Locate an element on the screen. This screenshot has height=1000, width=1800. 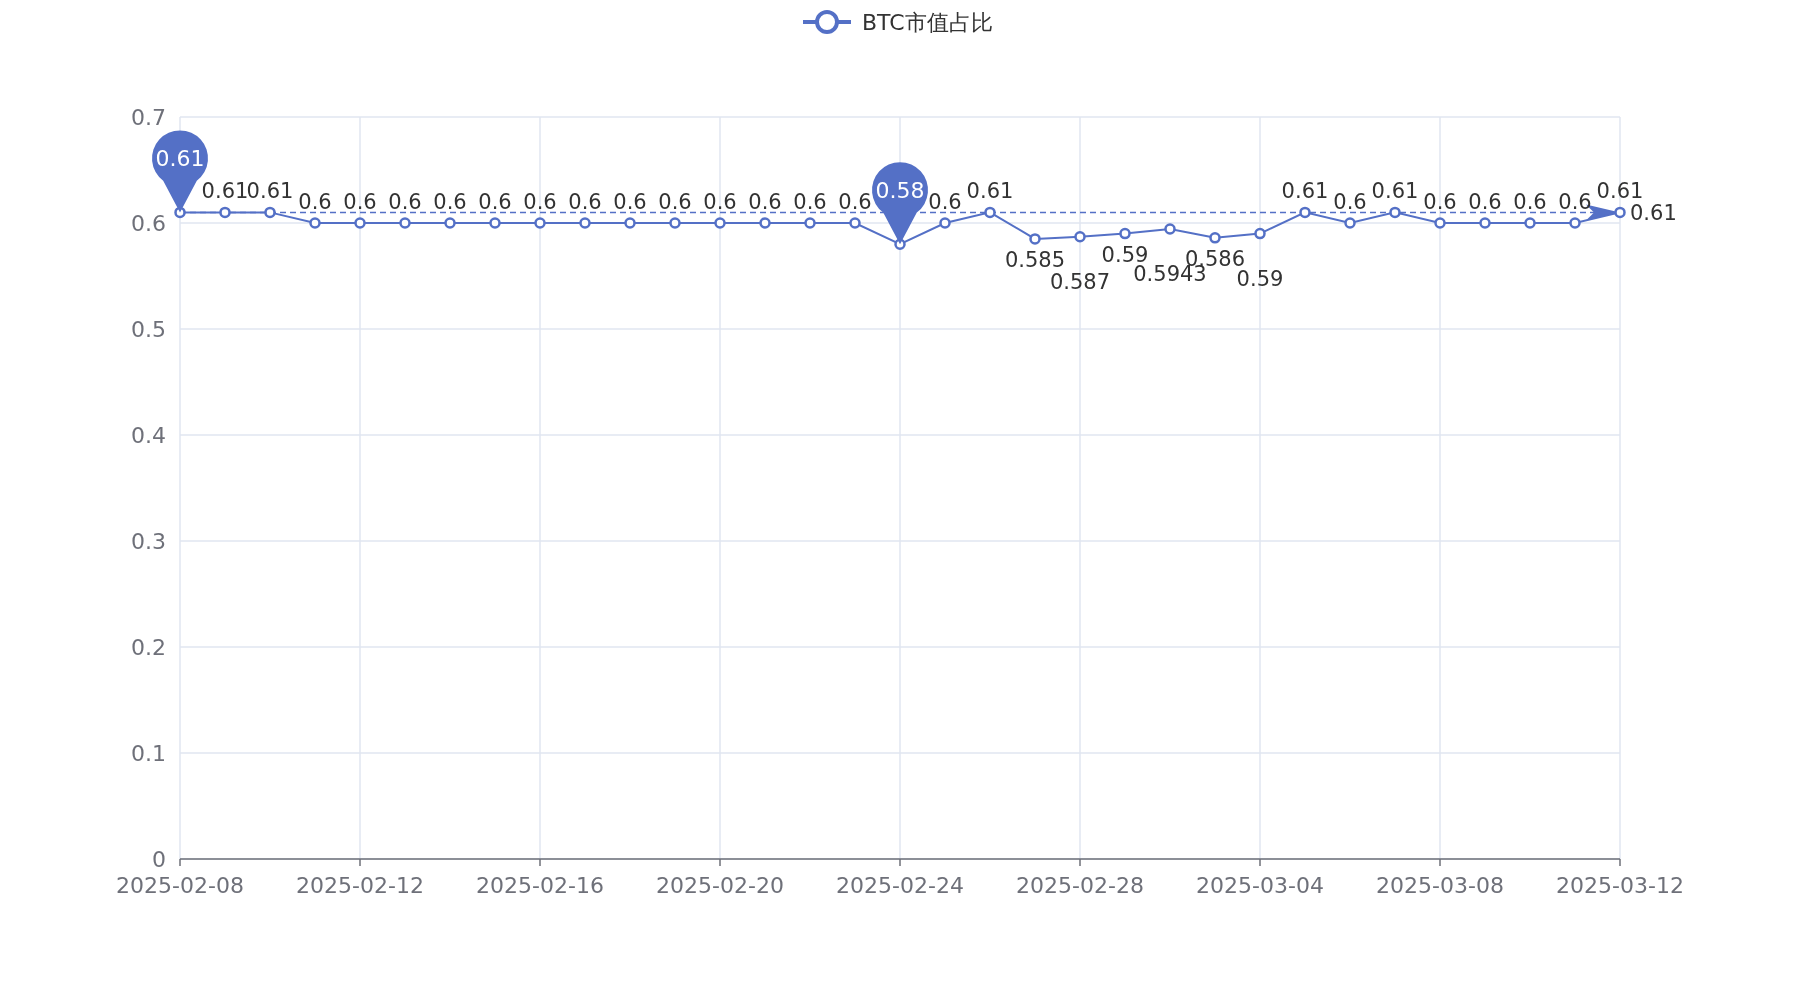
average-label: 0.61 is located at coordinates (1653, 213).